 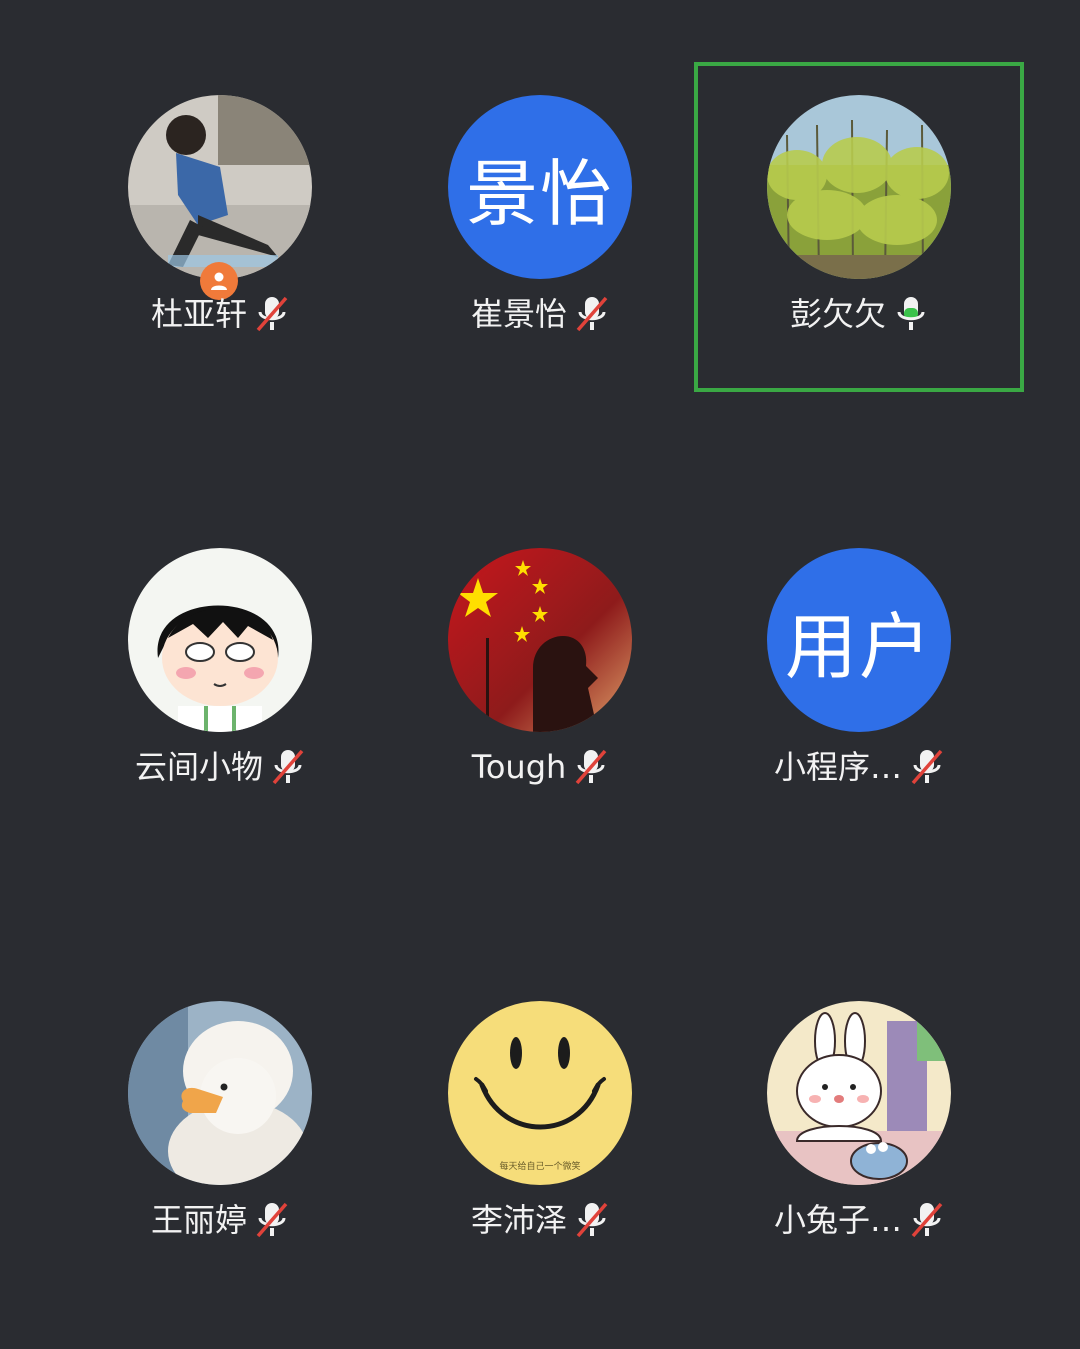 I want to click on name-row: 彭欠欠, so click(x=859, y=314).